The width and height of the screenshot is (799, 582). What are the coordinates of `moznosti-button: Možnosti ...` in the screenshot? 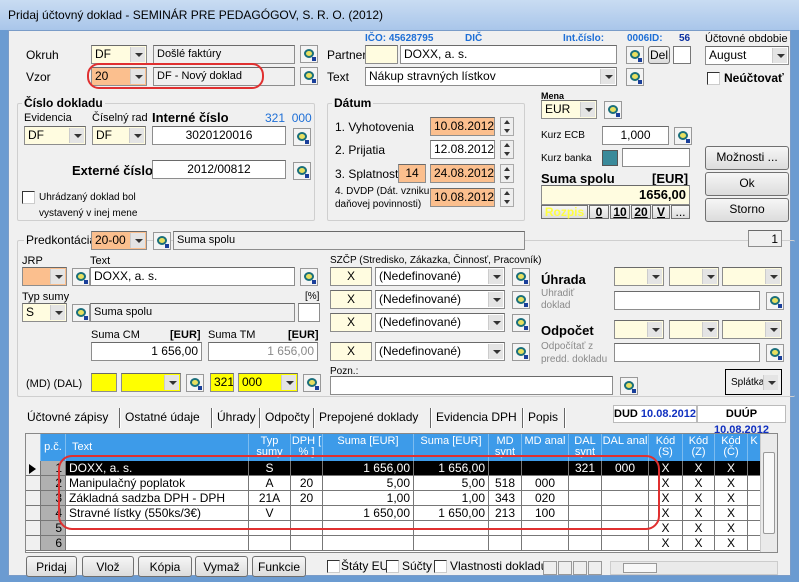 It's located at (747, 158).